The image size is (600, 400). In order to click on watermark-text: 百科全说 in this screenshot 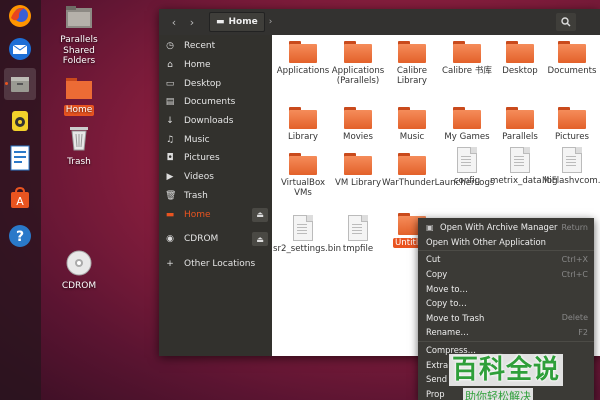, I will do `click(506, 370)`.